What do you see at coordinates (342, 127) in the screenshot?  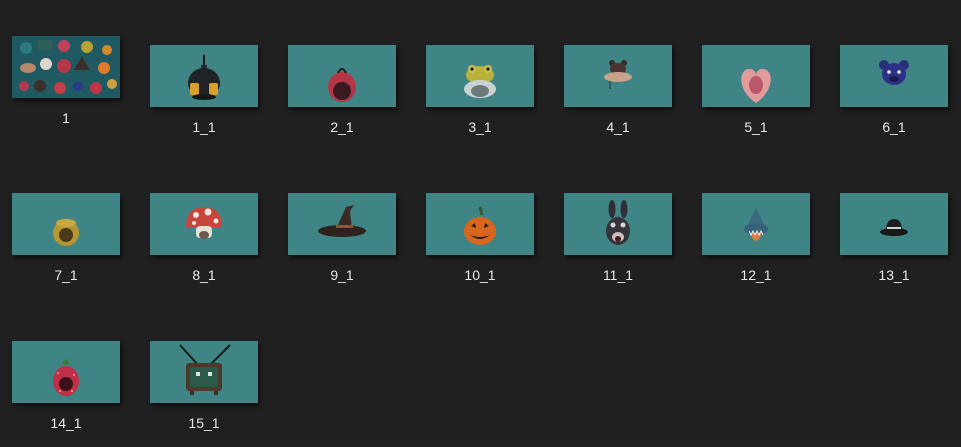 I see `file-name: 2_1` at bounding box center [342, 127].